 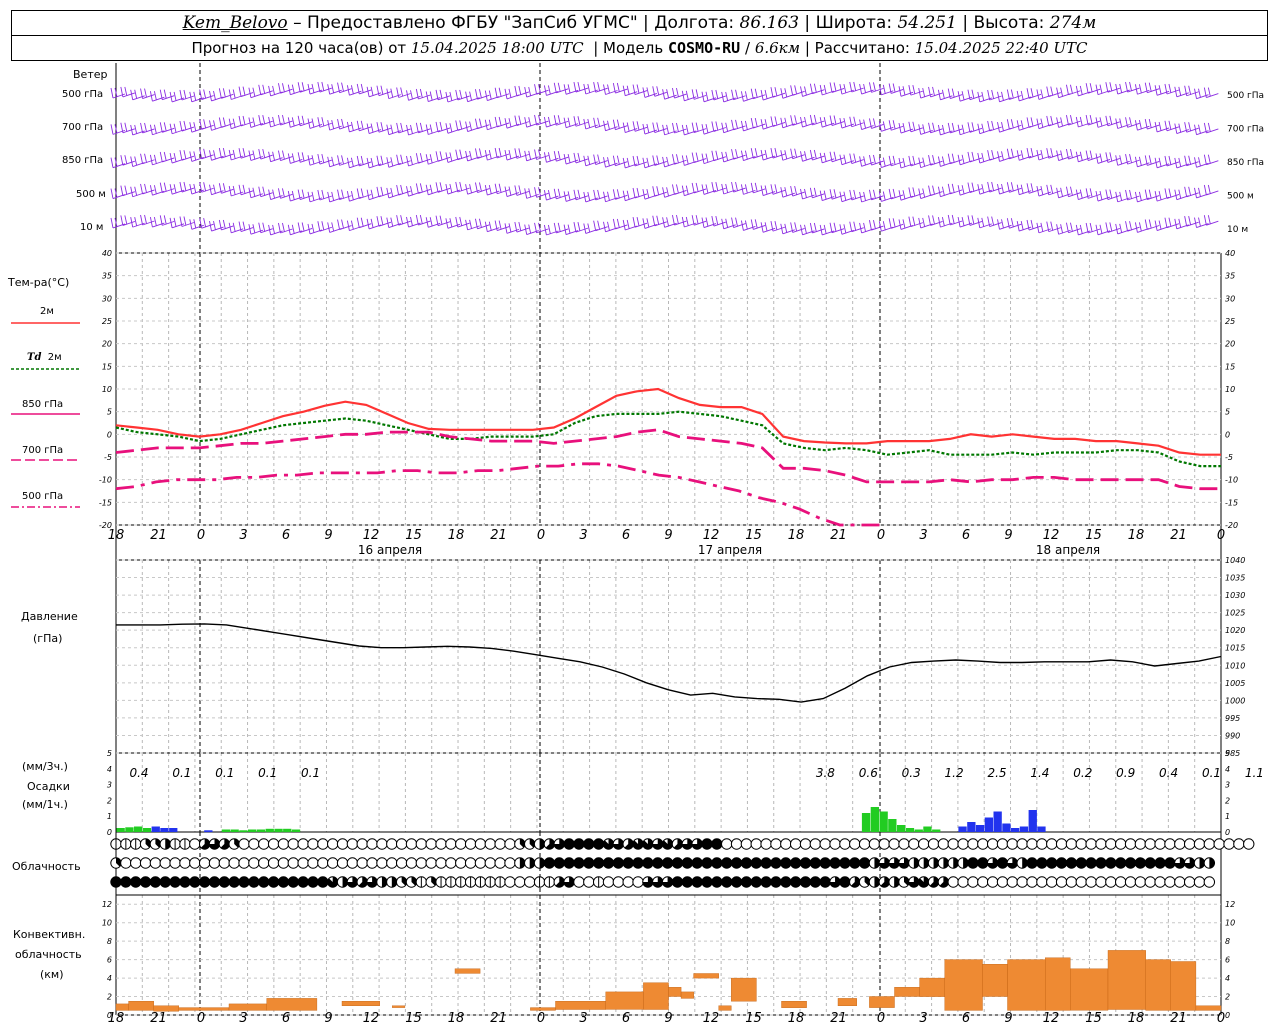 I want to click on y-tick-right: 0, so click(x=1227, y=1015).